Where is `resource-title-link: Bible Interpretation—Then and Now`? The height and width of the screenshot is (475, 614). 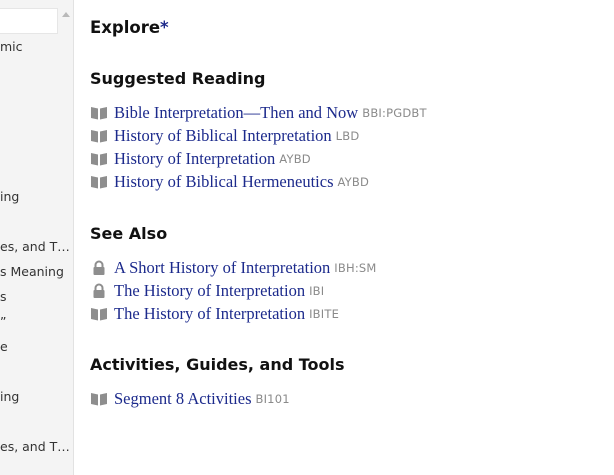
resource-title-link: Bible Interpretation—Then and Now is located at coordinates (236, 113).